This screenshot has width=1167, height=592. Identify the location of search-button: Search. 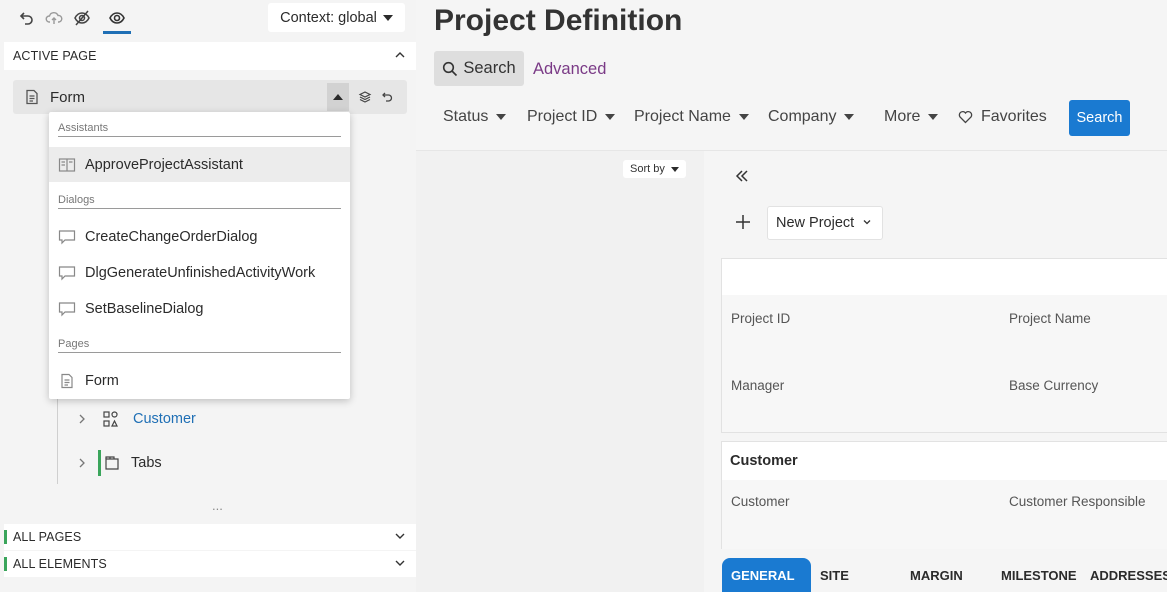
(1099, 118).